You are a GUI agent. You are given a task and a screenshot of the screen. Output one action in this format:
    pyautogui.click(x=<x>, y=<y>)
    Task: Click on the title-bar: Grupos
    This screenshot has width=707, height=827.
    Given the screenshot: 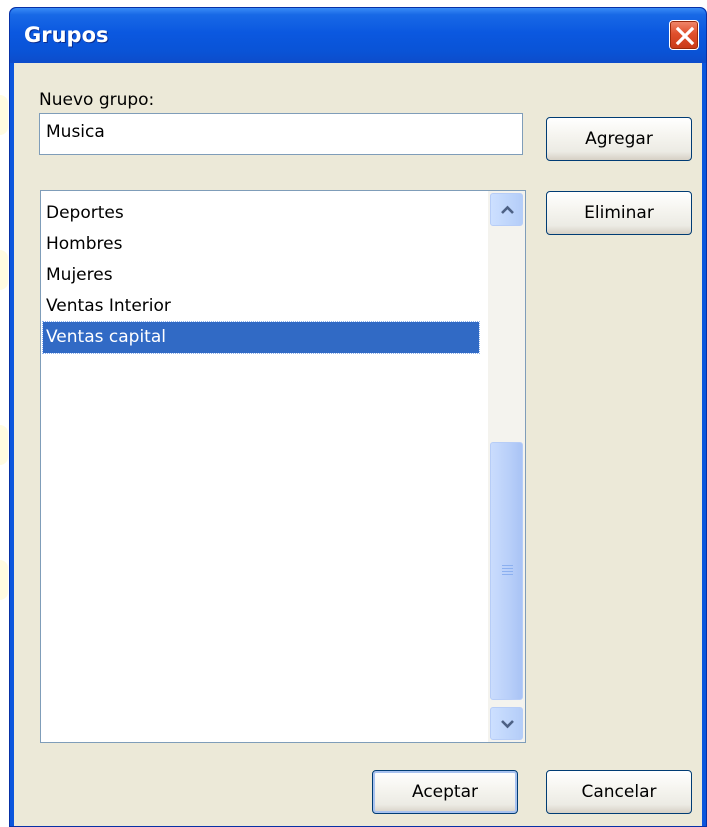 What is the action you would take?
    pyautogui.click(x=358, y=35)
    